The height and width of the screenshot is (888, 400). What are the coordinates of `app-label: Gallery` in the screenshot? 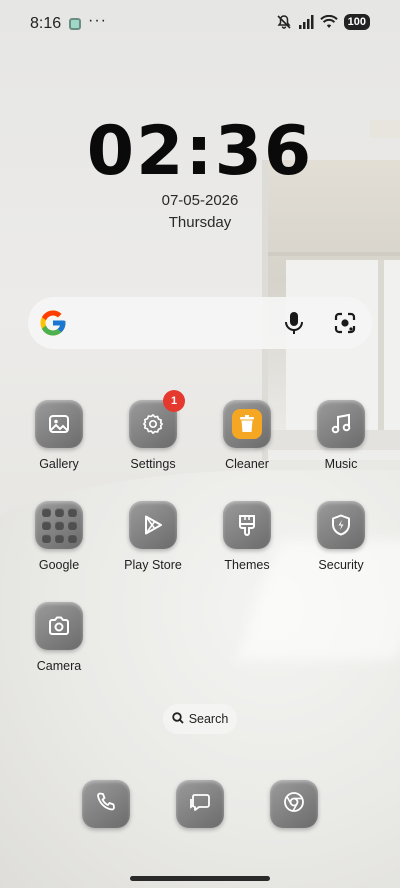 It's located at (59, 464).